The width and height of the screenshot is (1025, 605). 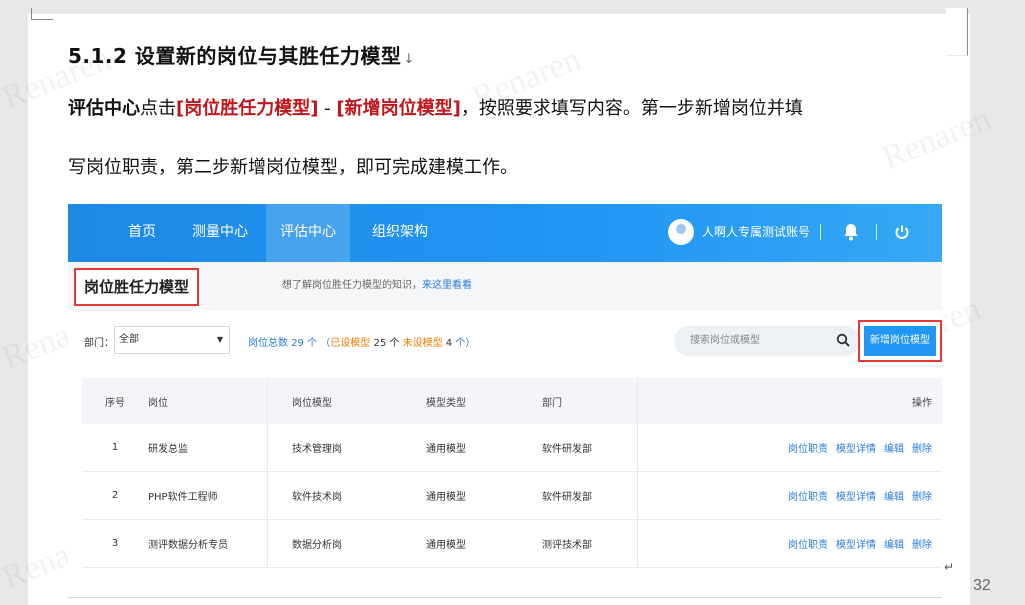 What do you see at coordinates (409, 59) in the screenshot?
I see `paragraph-mark: ↓` at bounding box center [409, 59].